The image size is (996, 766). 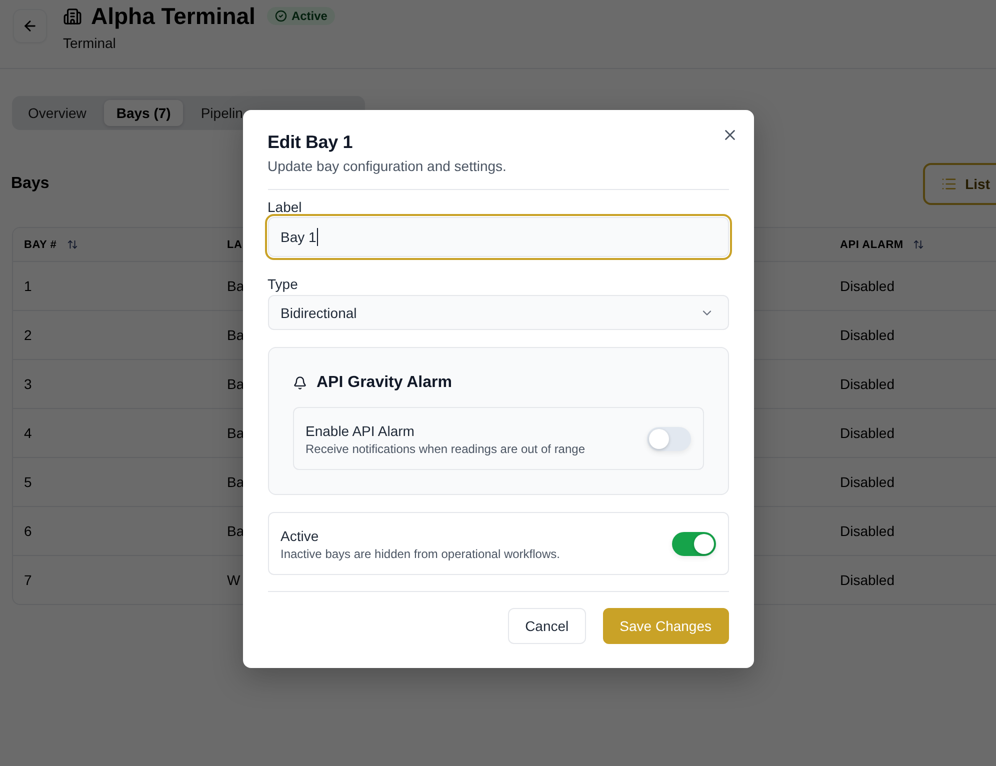 I want to click on panel-title: API Gravity Alarm, so click(x=384, y=383).